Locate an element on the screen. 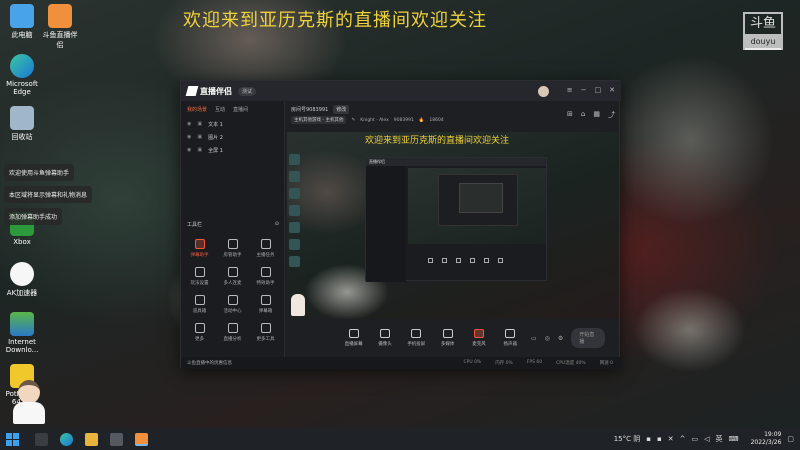 Image resolution: width=800 pixels, height=450 pixels. start-live-button: 开始直播 is located at coordinates (588, 338).